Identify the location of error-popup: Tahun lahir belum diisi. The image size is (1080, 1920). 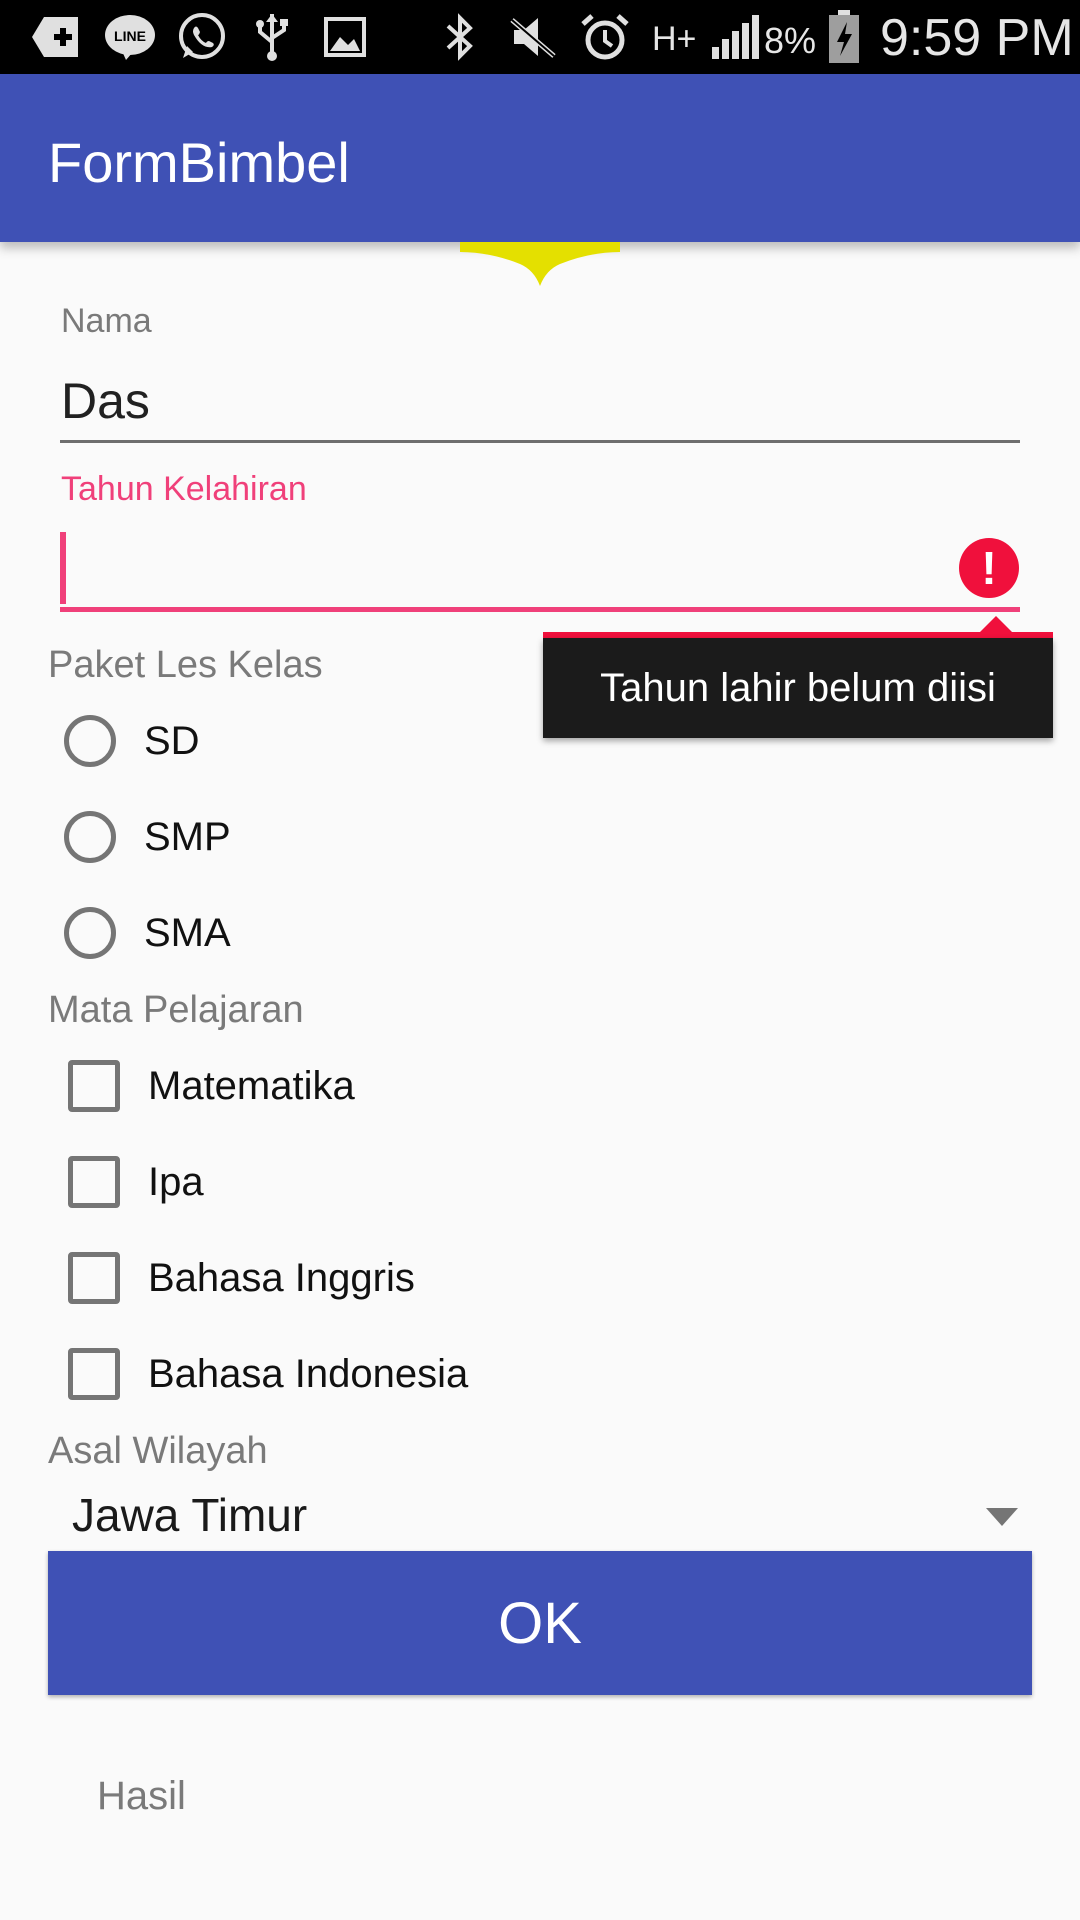
(798, 688).